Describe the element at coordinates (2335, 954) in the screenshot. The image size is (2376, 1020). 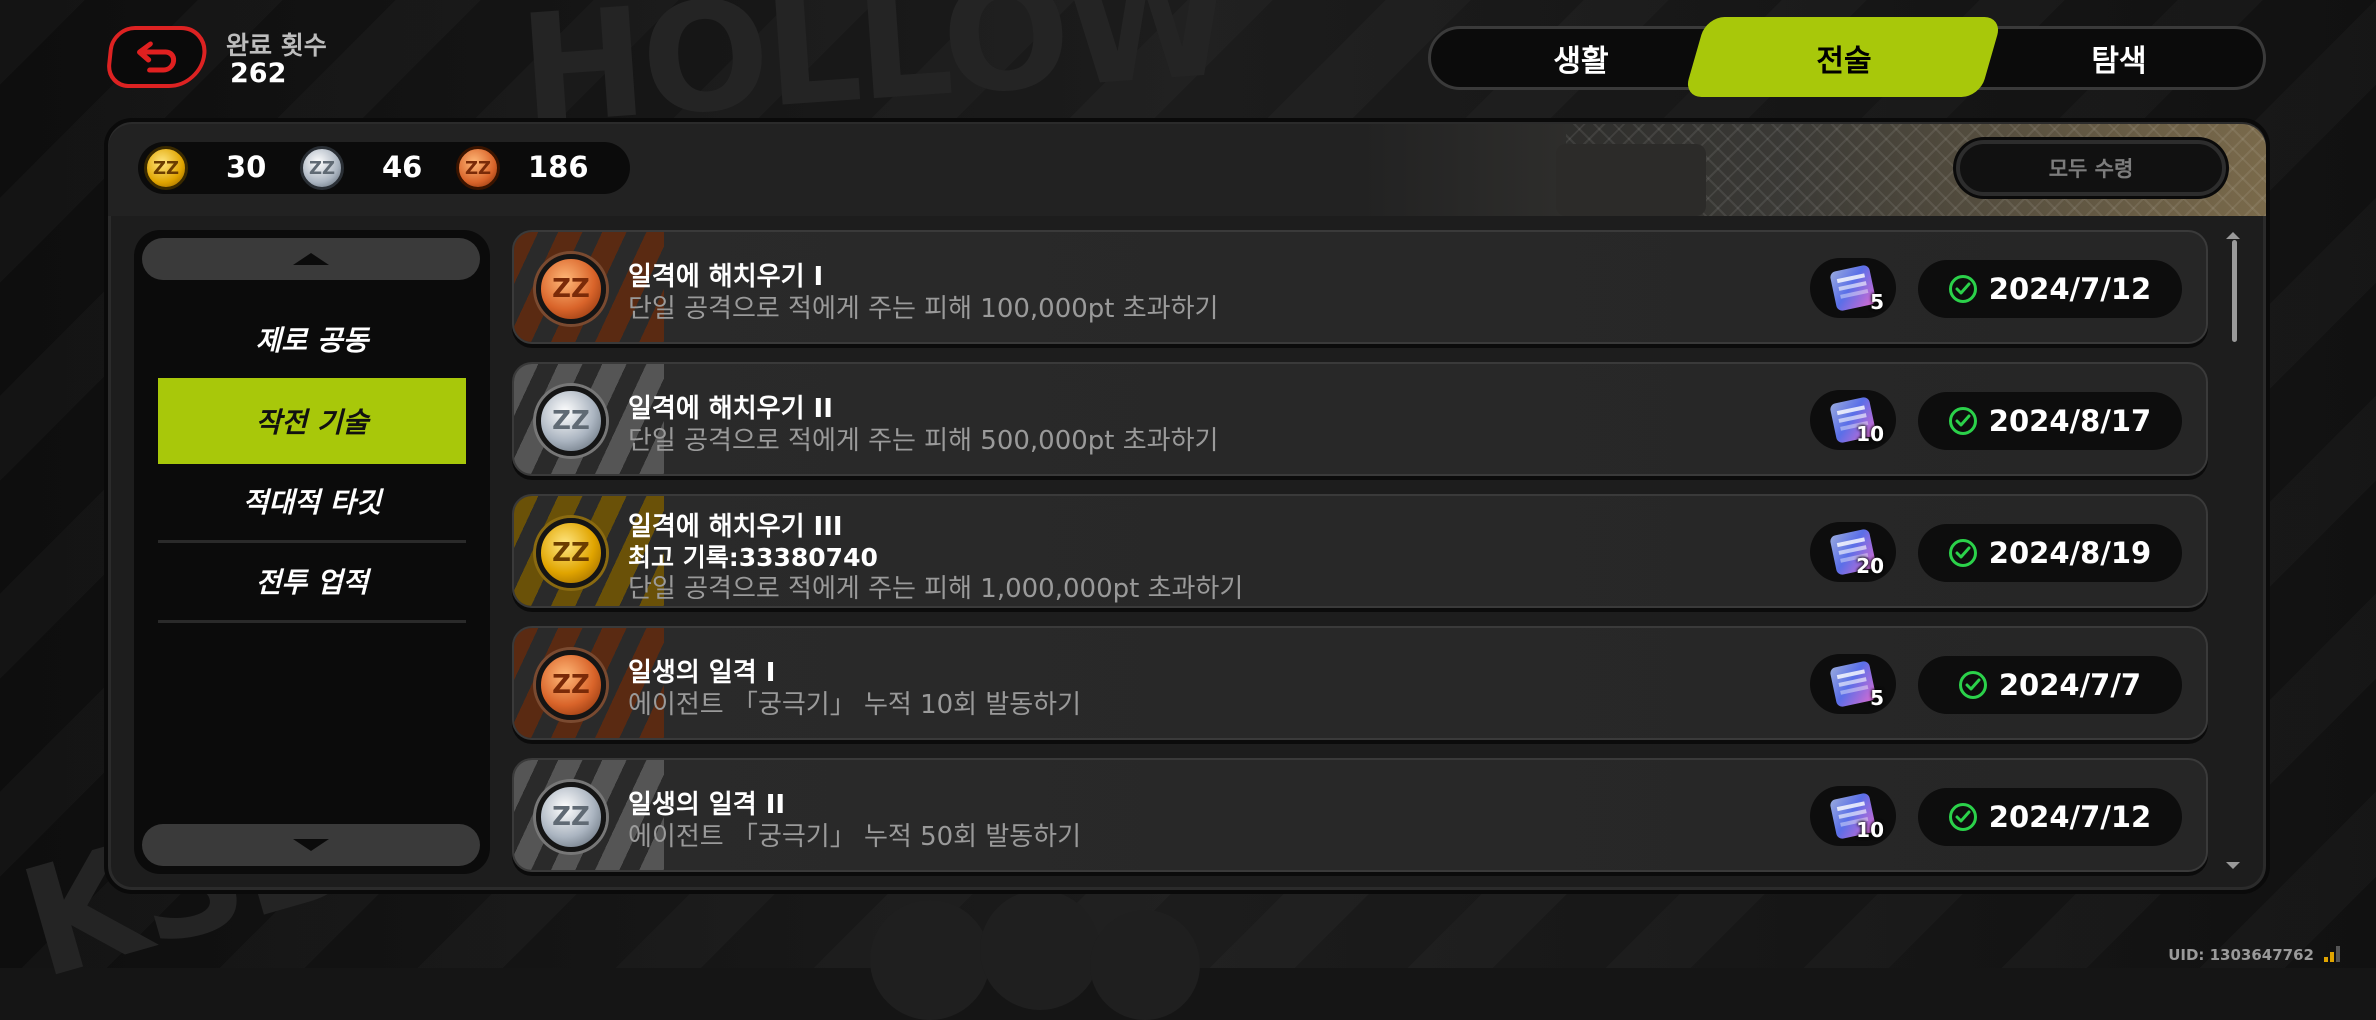
I see `signal-strength-icon` at that location.